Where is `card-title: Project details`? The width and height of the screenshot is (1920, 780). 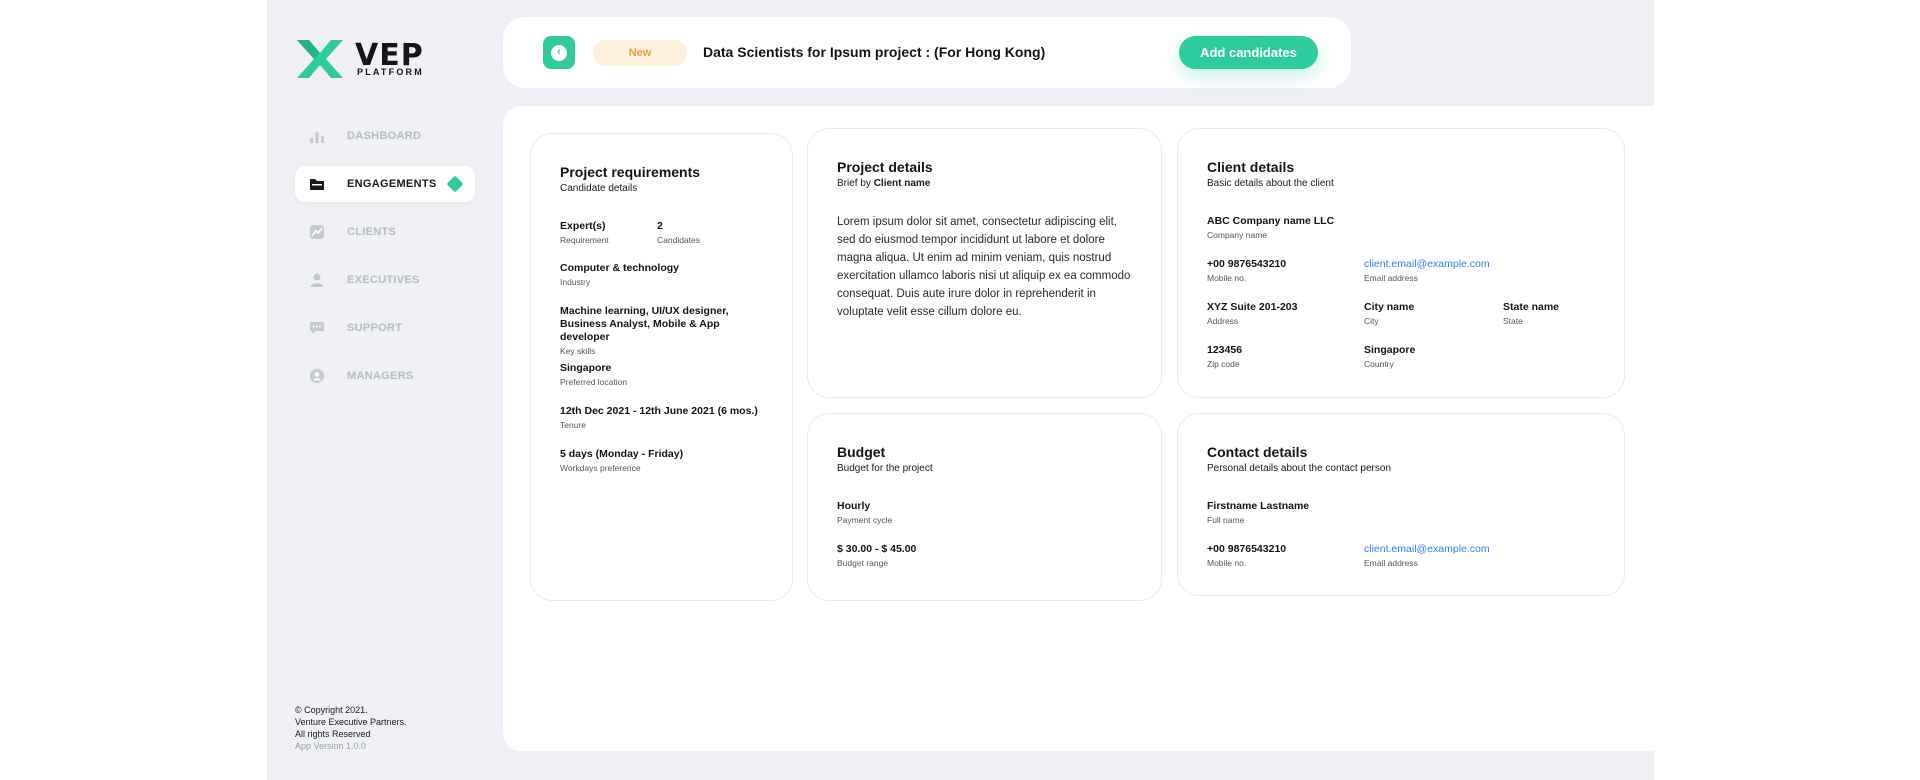 card-title: Project details is located at coordinates (885, 167).